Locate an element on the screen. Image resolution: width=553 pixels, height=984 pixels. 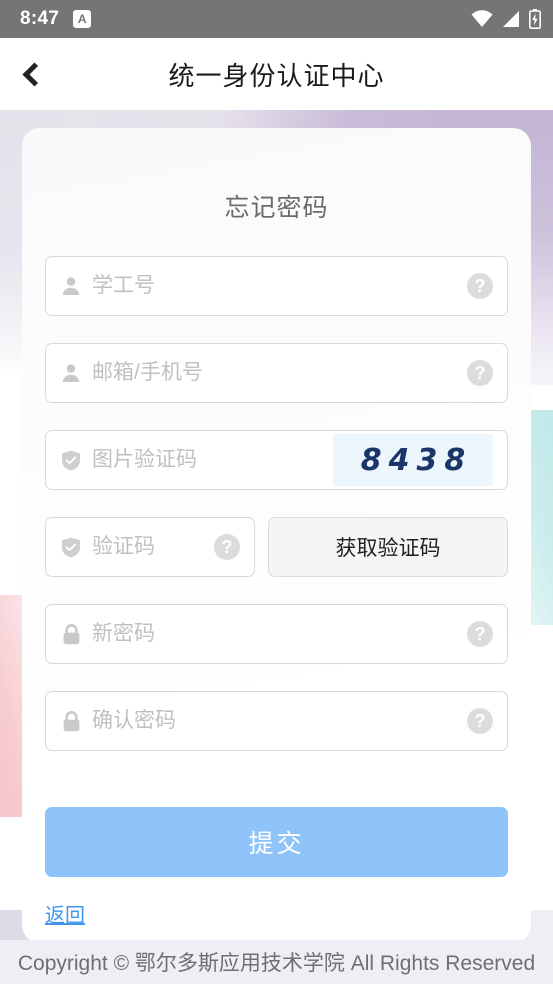
status-time: 8:47 is located at coordinates (40, 18).